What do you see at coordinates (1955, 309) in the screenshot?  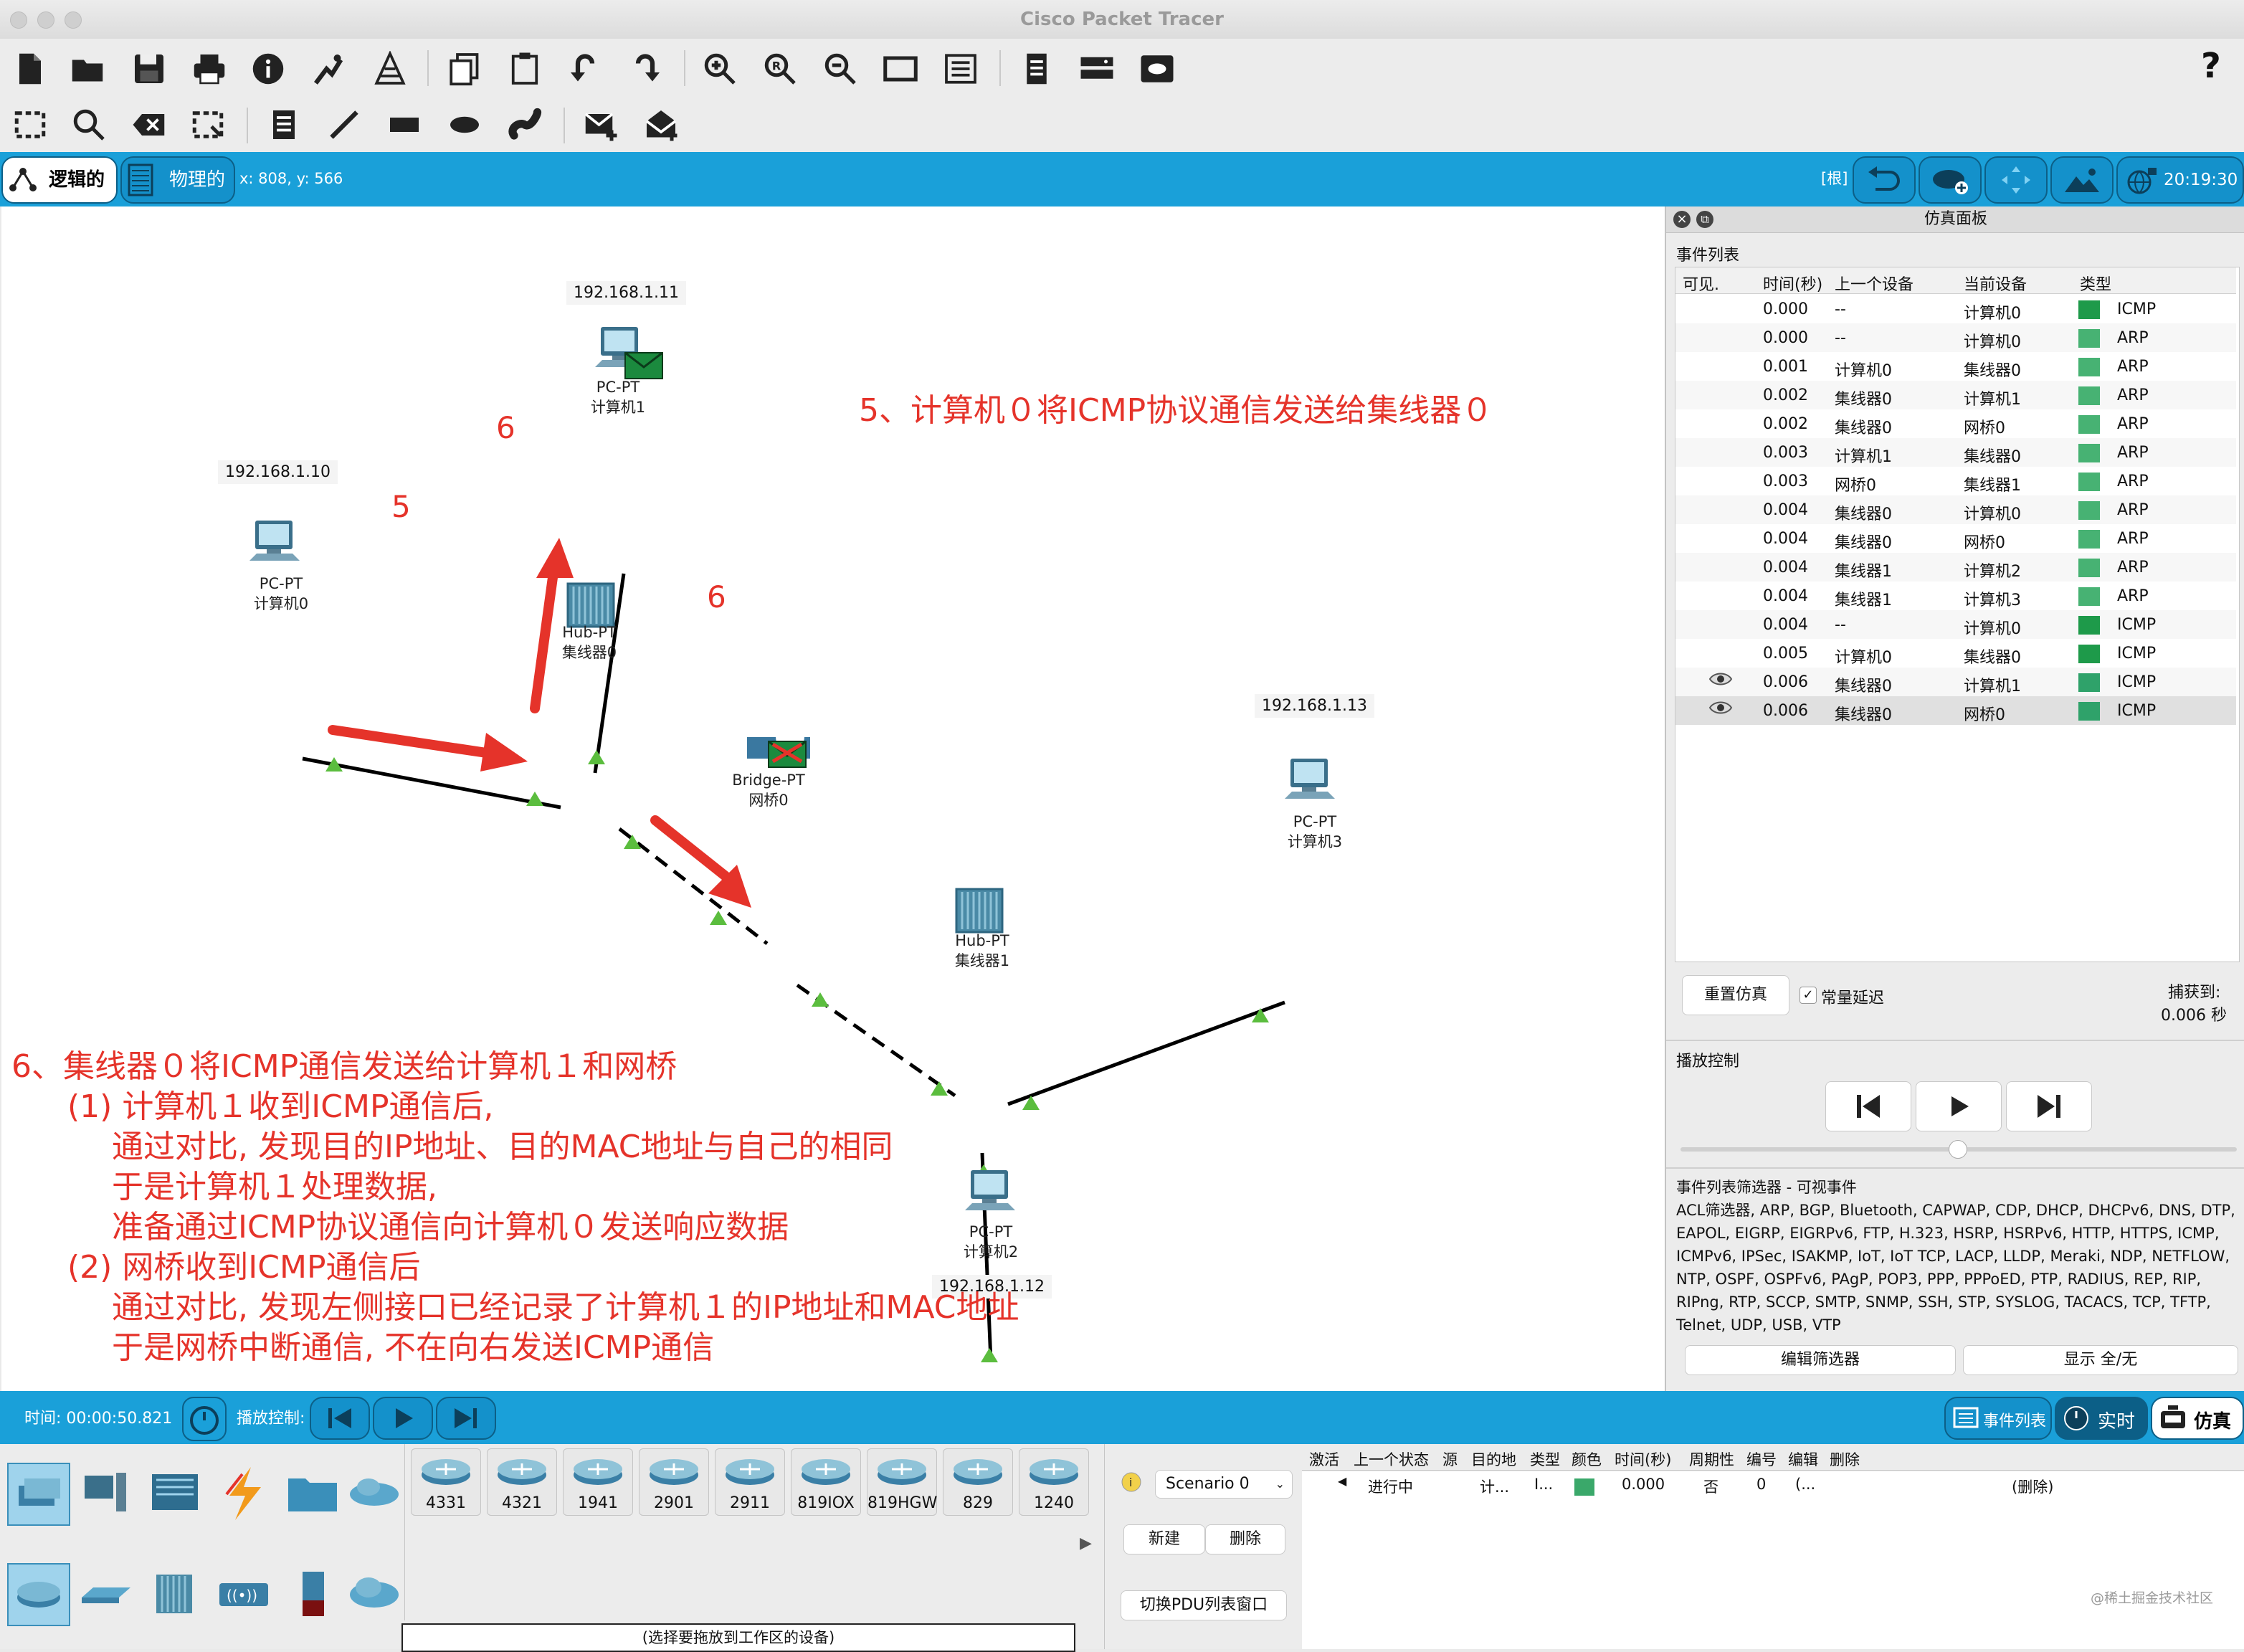 I see `event-row: 0.000 -- 计算机0 ICMP` at bounding box center [1955, 309].